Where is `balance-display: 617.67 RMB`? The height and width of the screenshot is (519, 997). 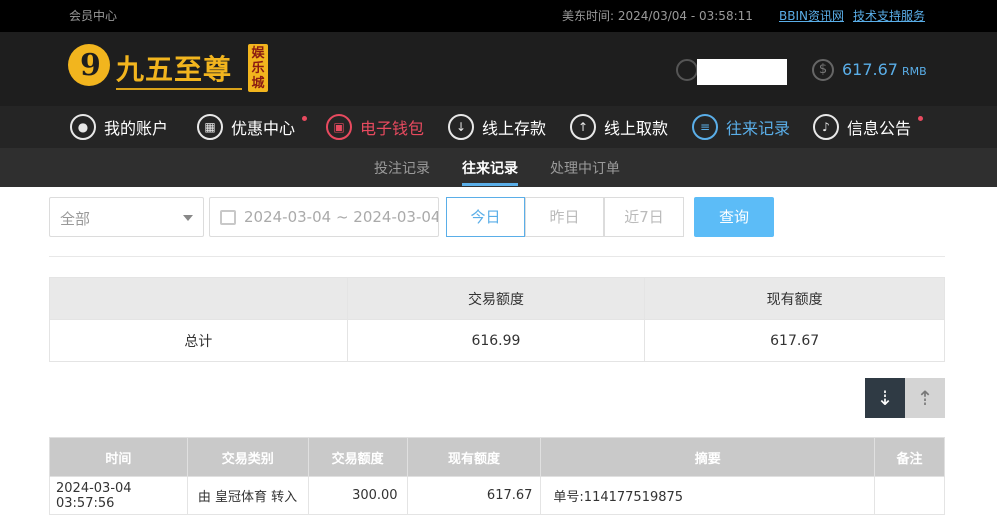 balance-display: 617.67 RMB is located at coordinates (884, 69).